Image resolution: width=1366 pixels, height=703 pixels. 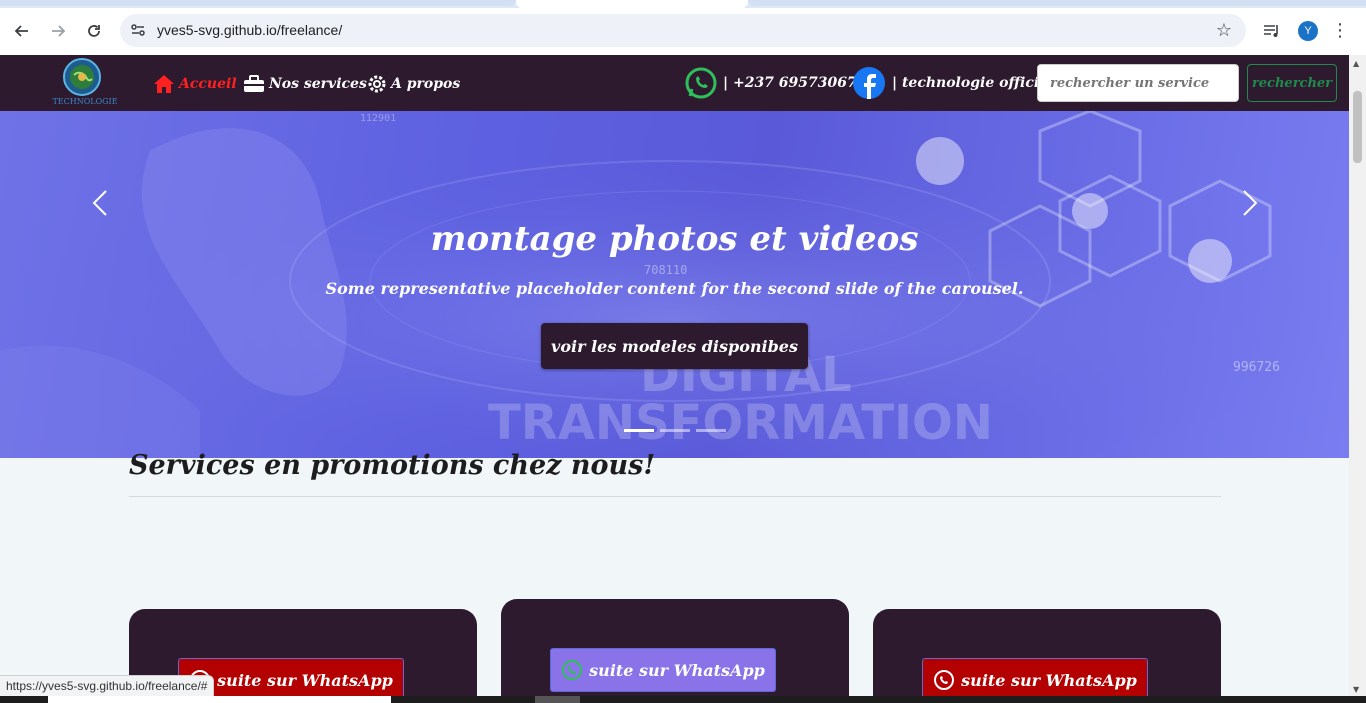 I want to click on svg-text: 708110, so click(x=665, y=270).